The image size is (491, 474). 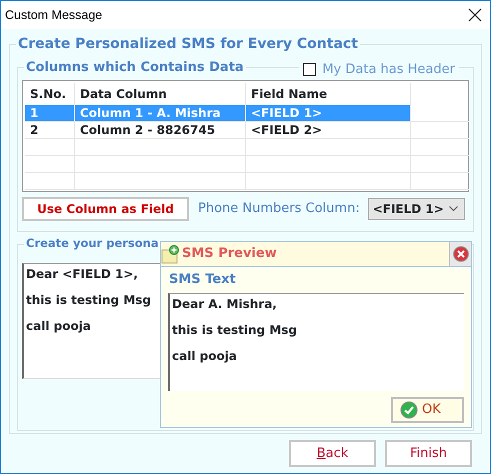 I want to click on preview-line: call pooja, so click(x=204, y=356).